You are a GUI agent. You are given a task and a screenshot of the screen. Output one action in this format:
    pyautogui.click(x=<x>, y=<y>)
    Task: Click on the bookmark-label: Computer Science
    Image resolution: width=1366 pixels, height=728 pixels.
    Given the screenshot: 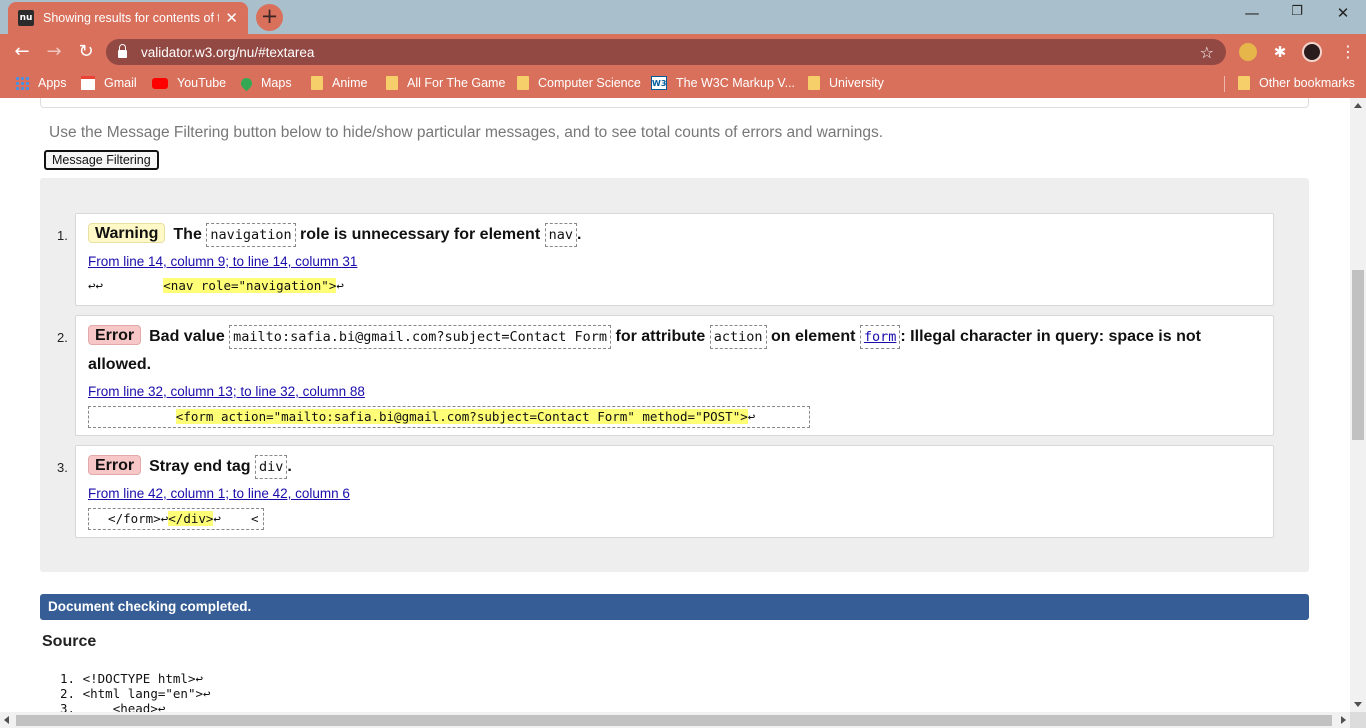 What is the action you would take?
    pyautogui.click(x=589, y=83)
    